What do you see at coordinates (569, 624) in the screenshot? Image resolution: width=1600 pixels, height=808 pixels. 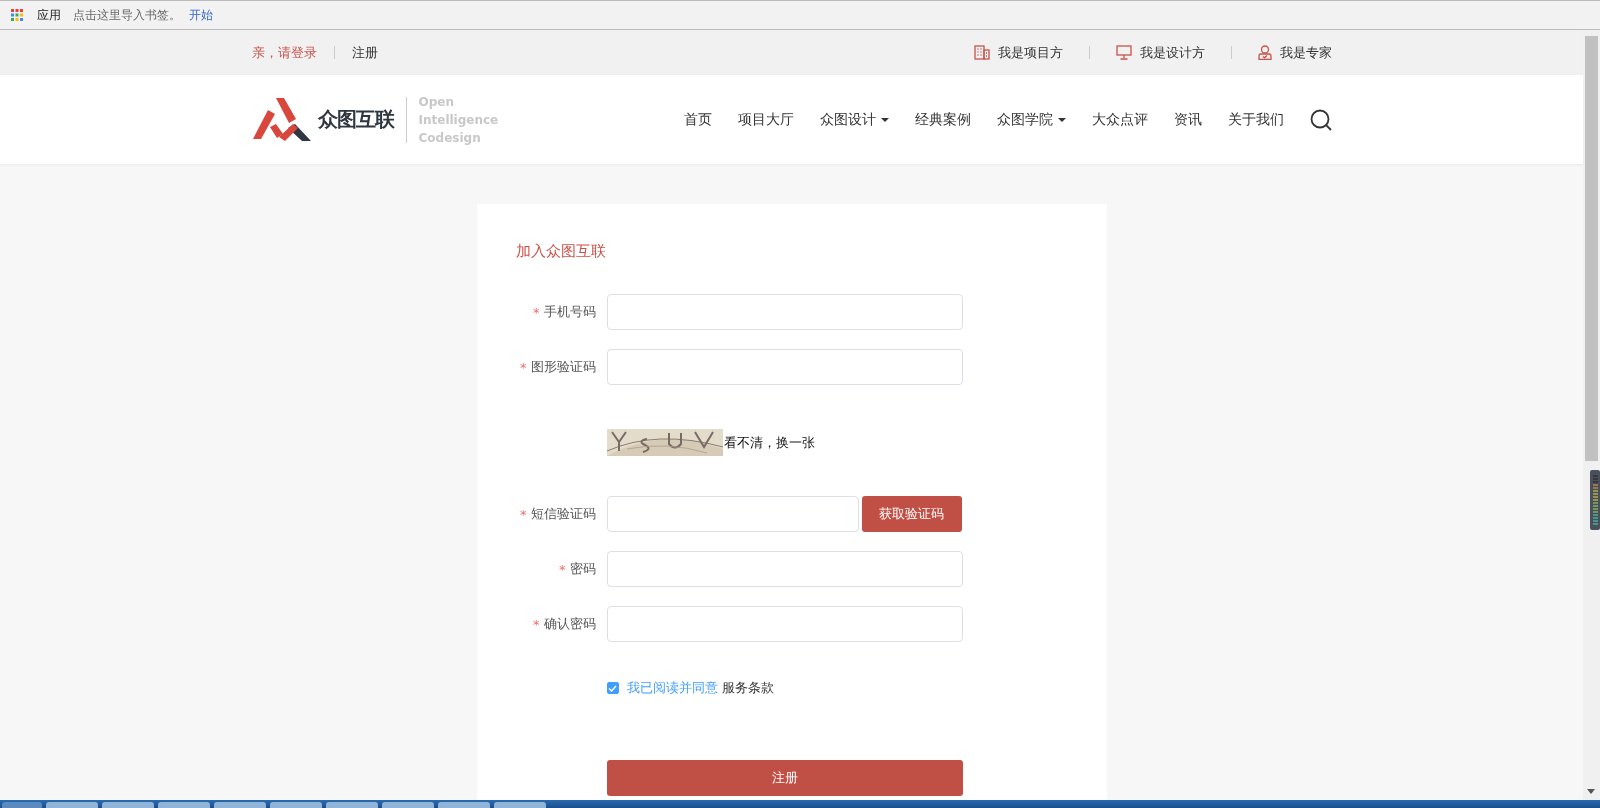 I see `field-label: 确认密码` at bounding box center [569, 624].